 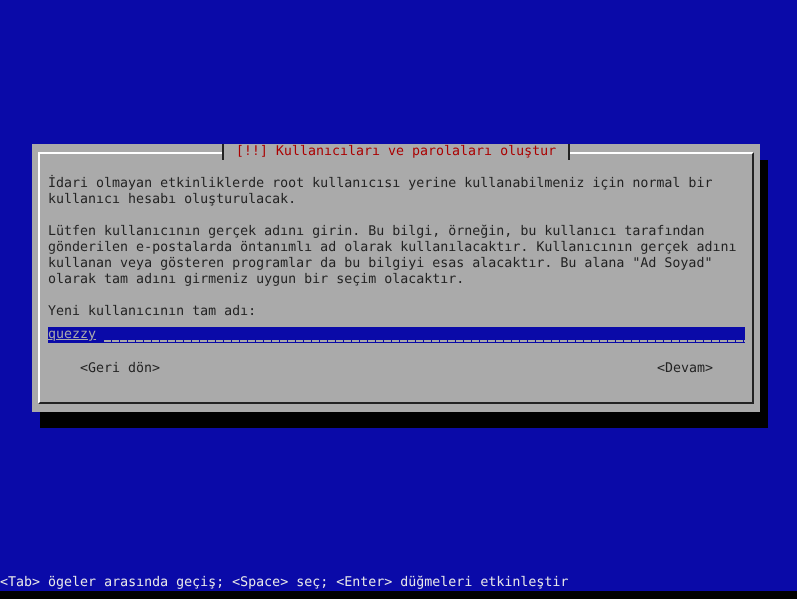 I want to click on instruction-text: İdari olmayan etkinliklerde root kullanıcısı yerine kullanabilmeniz için normal bir kullanıcı hesabı oluşturulacak., so click(x=381, y=192).